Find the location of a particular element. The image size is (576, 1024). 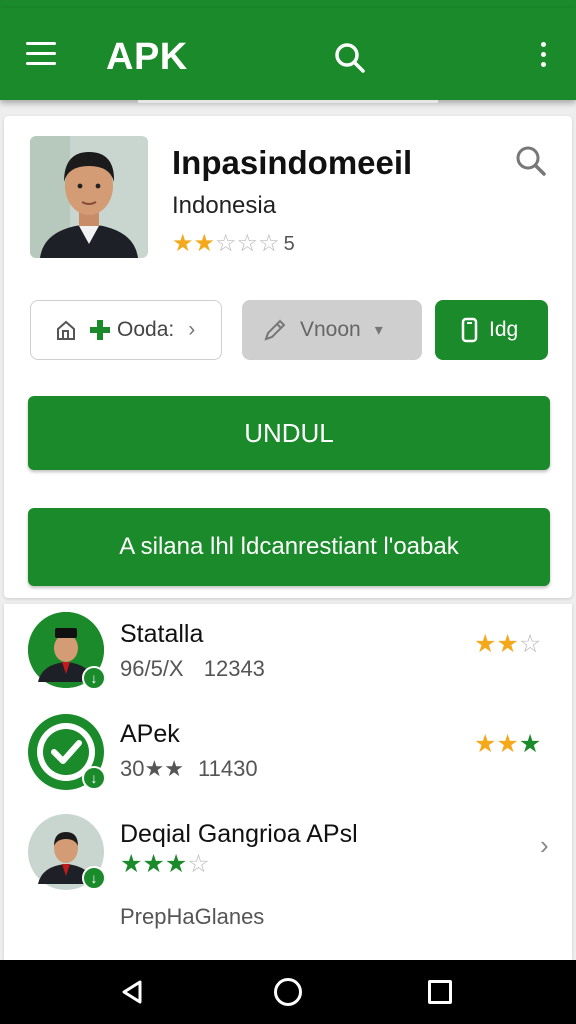

info-chip-label: Idg is located at coordinates (504, 329).